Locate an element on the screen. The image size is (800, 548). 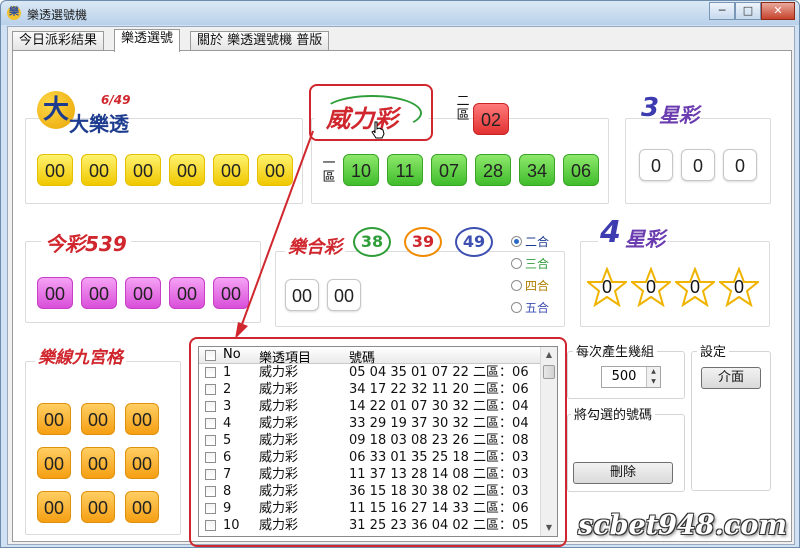
lotto649-ball-5: 00 is located at coordinates (231, 170).